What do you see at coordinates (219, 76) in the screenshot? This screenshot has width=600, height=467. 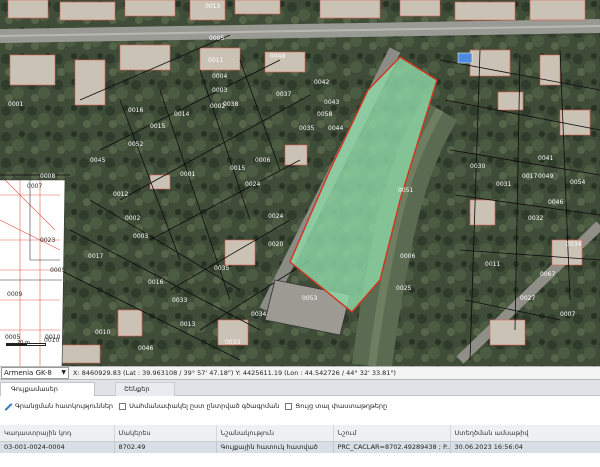 I see `parcel-label: 0004` at bounding box center [219, 76].